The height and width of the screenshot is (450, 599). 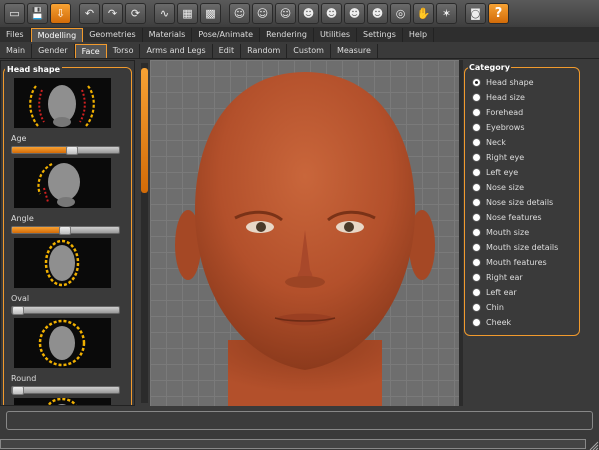 What do you see at coordinates (309, 51) in the screenshot?
I see `subtab-custom: Custom` at bounding box center [309, 51].